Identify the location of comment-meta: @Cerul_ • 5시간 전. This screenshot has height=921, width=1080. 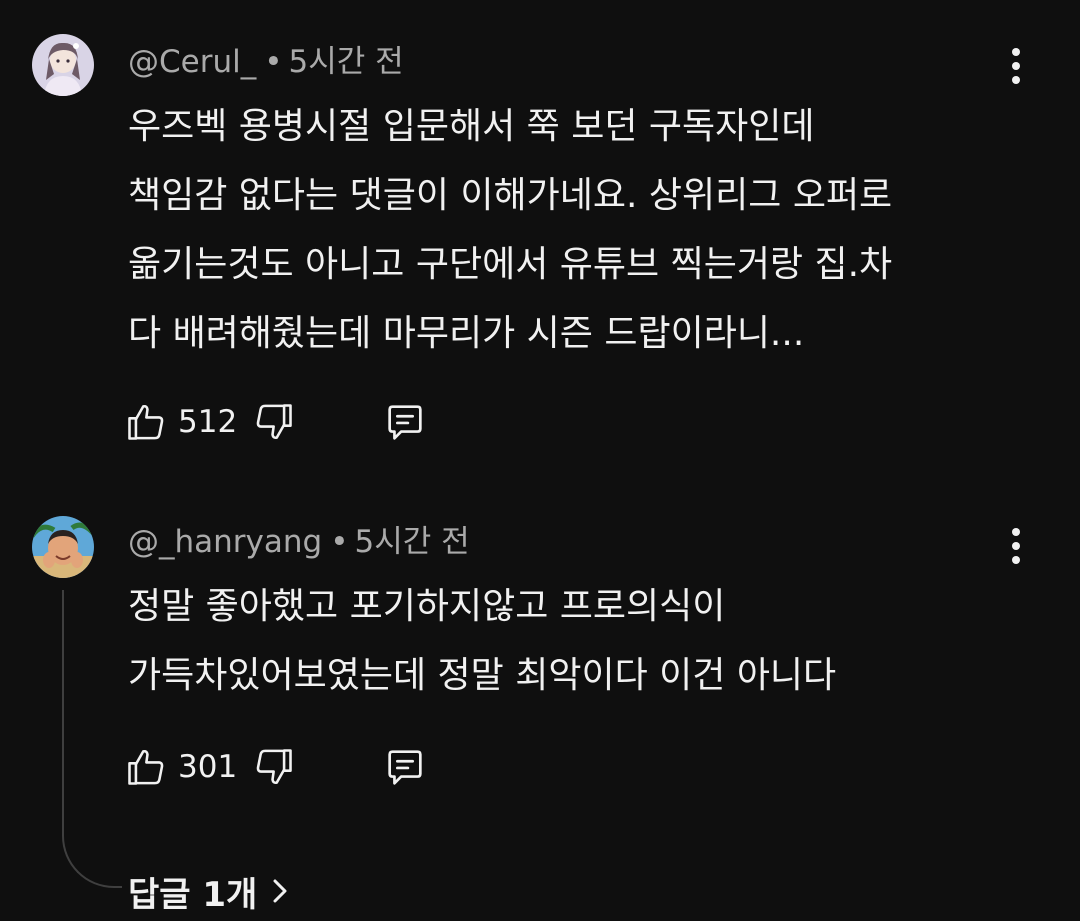
(266, 62).